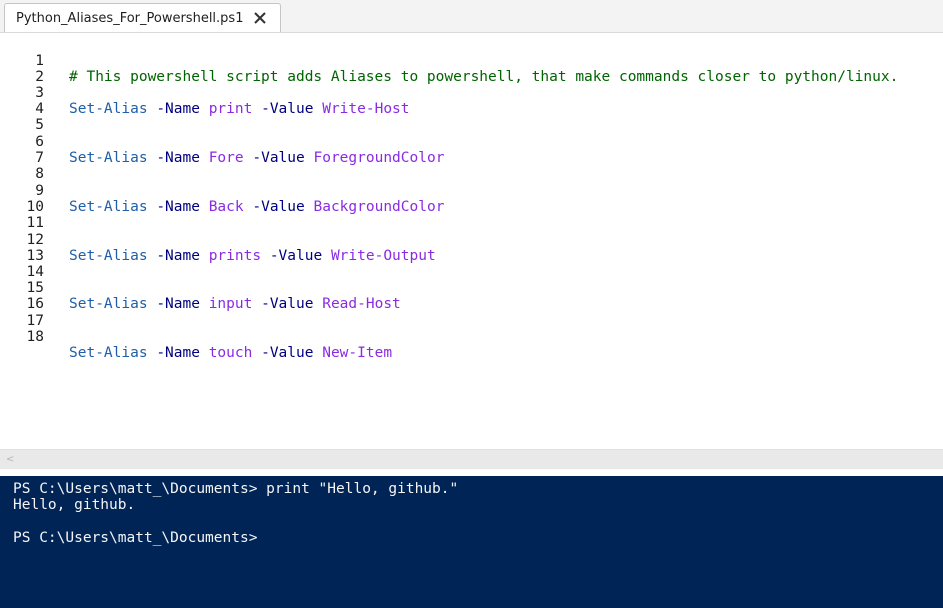  I want to click on code-argument: ForegroundColor, so click(379, 158).